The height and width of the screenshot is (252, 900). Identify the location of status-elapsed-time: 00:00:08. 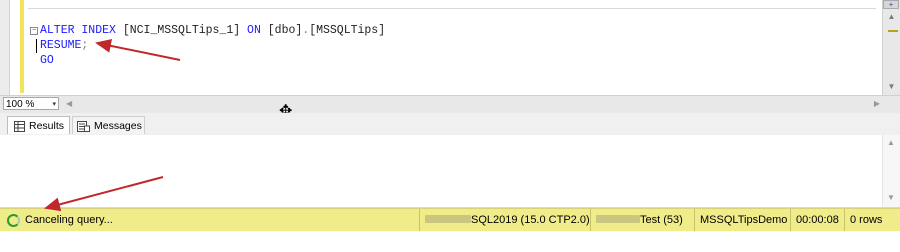
(817, 220).